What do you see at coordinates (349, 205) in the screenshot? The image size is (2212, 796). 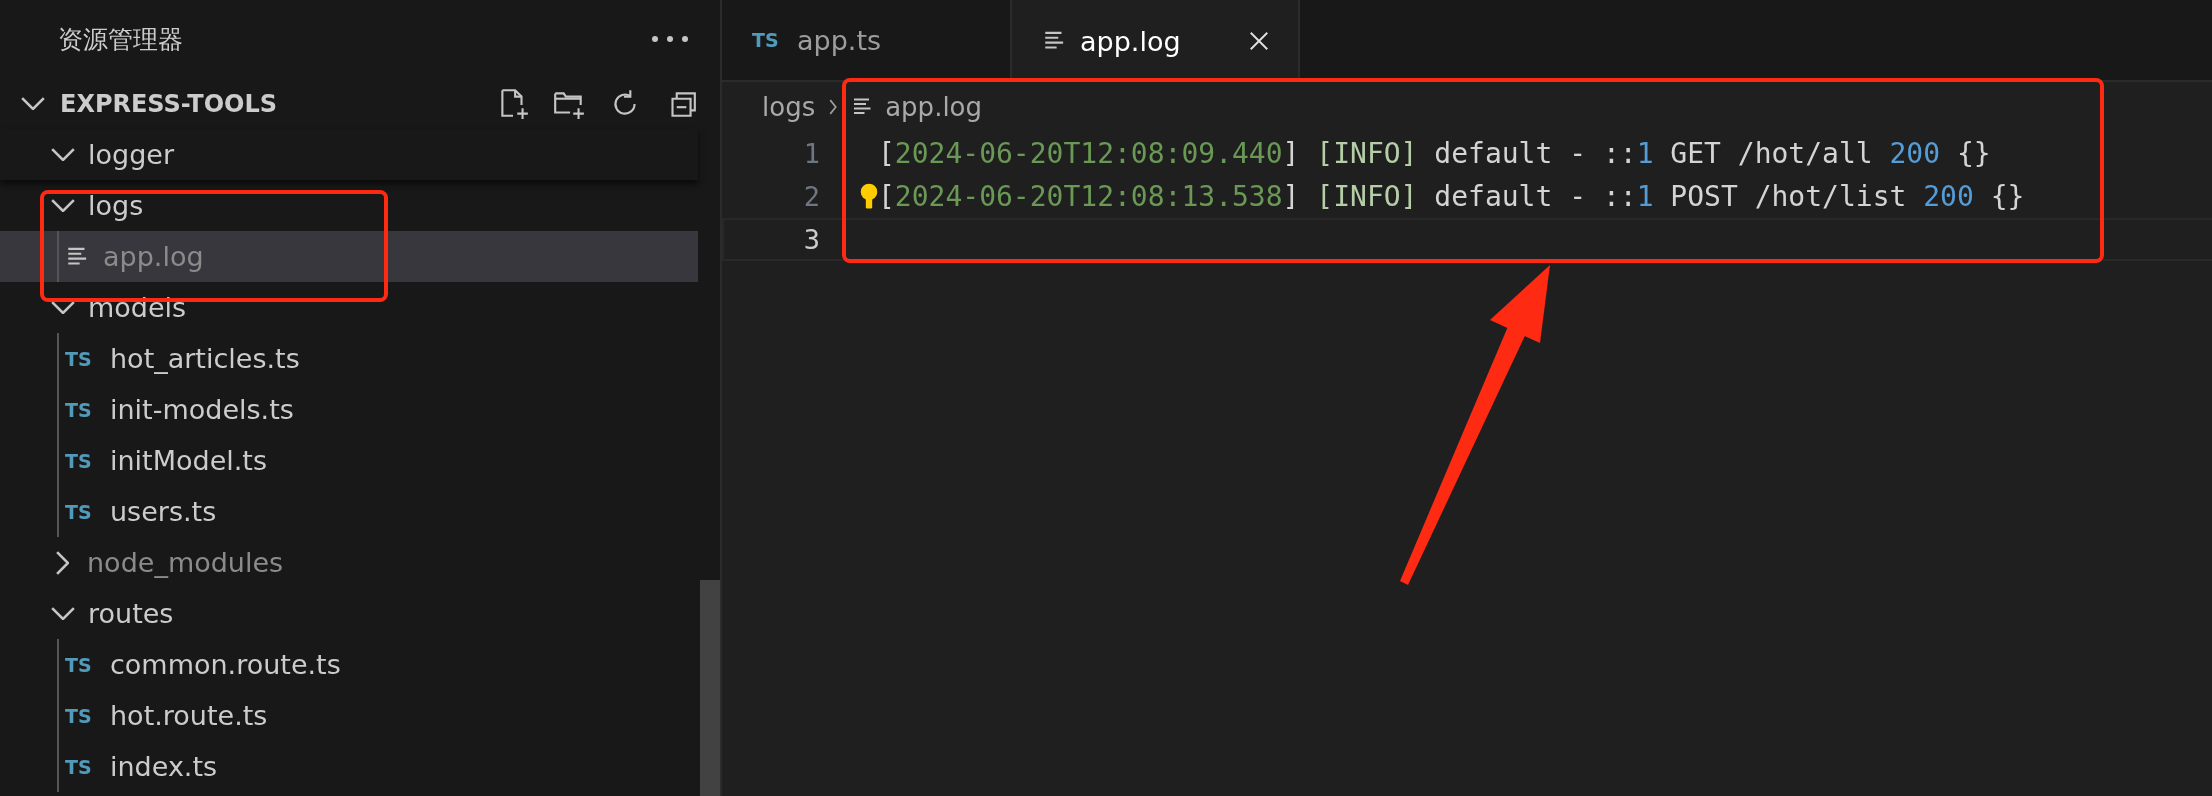 I see `tree-item: logs` at bounding box center [349, 205].